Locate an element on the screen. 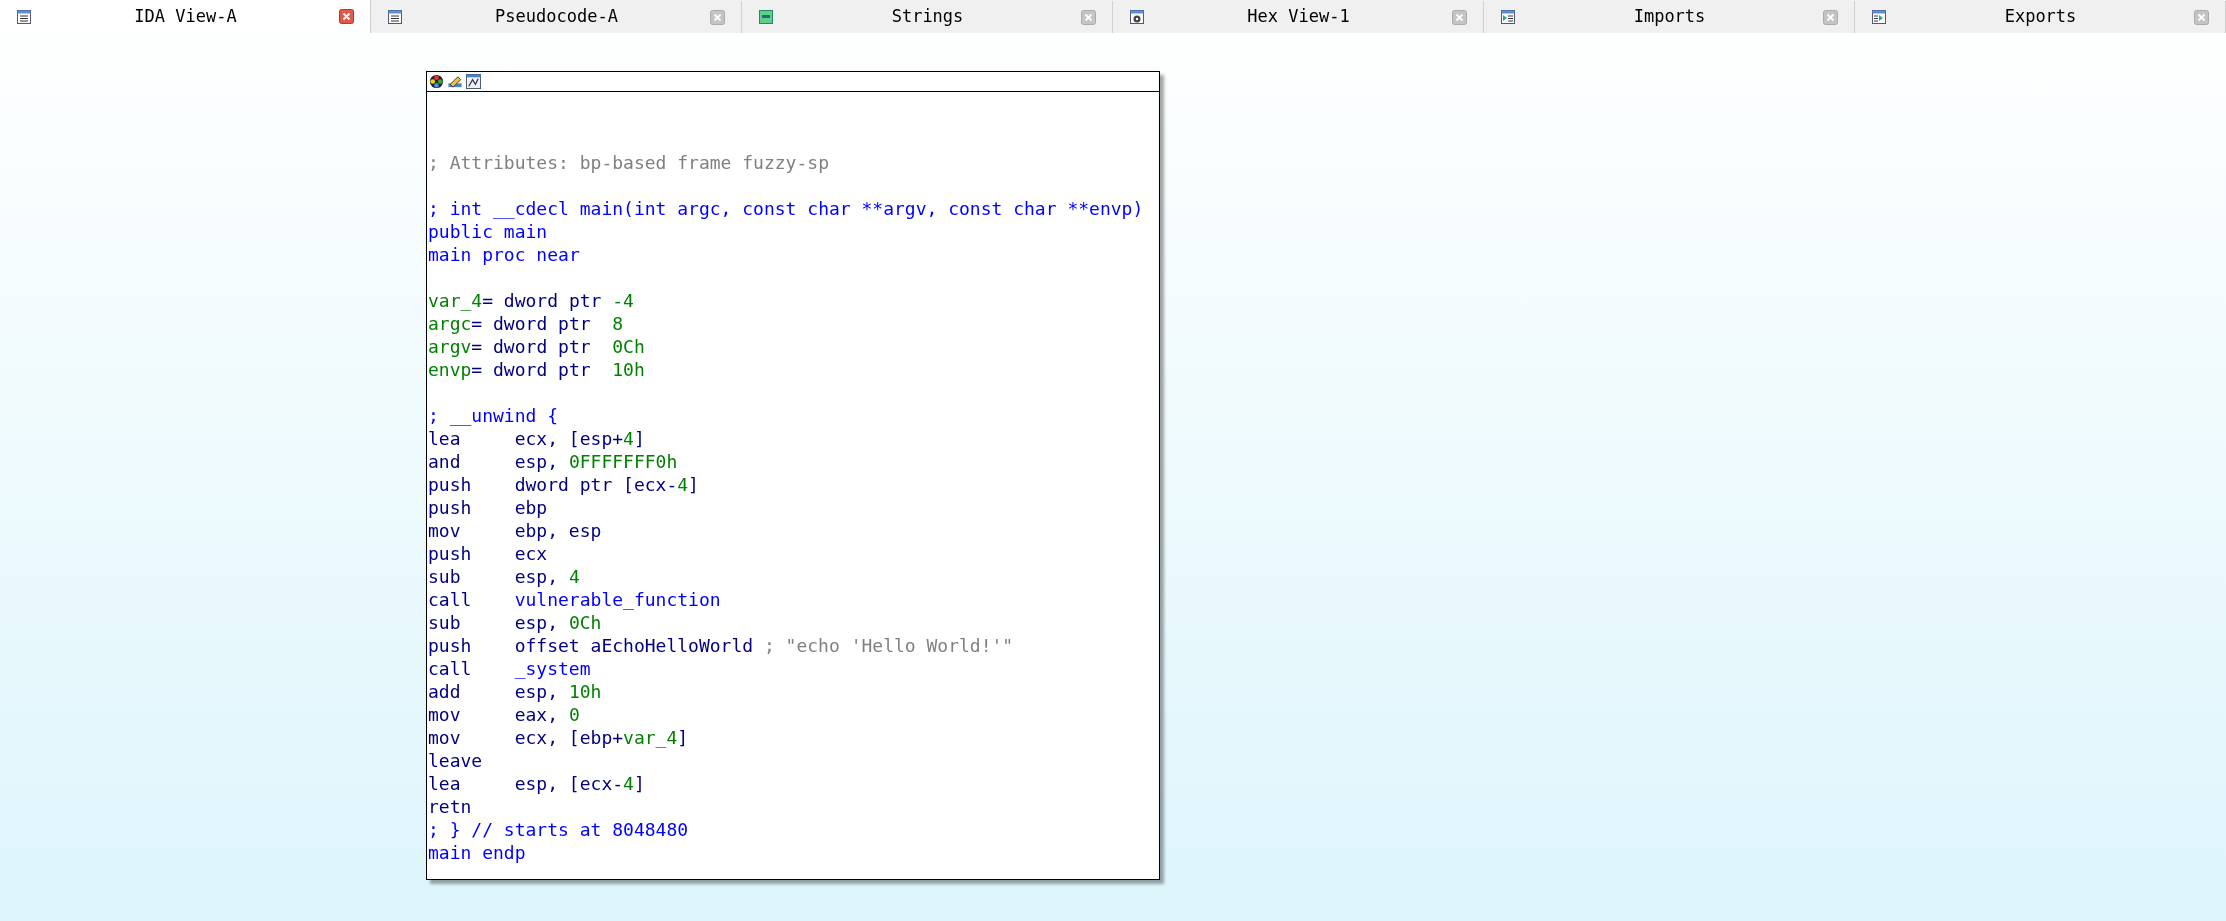 This screenshot has width=2226, height=921. tab: Imports is located at coordinates (1669, 17).